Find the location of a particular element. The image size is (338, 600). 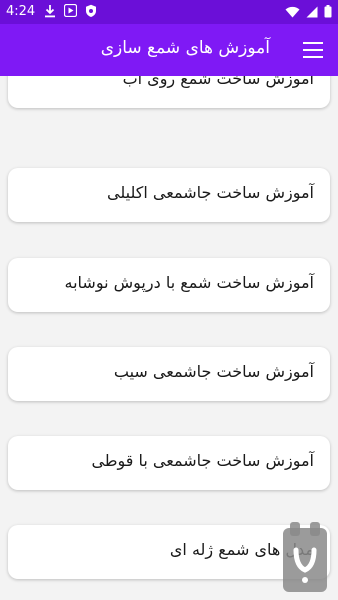

shield-icon is located at coordinates (91, 10).